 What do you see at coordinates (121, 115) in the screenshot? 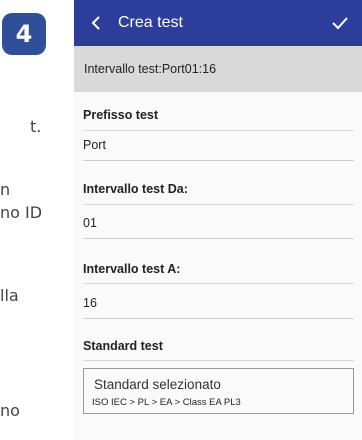
I see `prefix-label: Prefisso test` at bounding box center [121, 115].